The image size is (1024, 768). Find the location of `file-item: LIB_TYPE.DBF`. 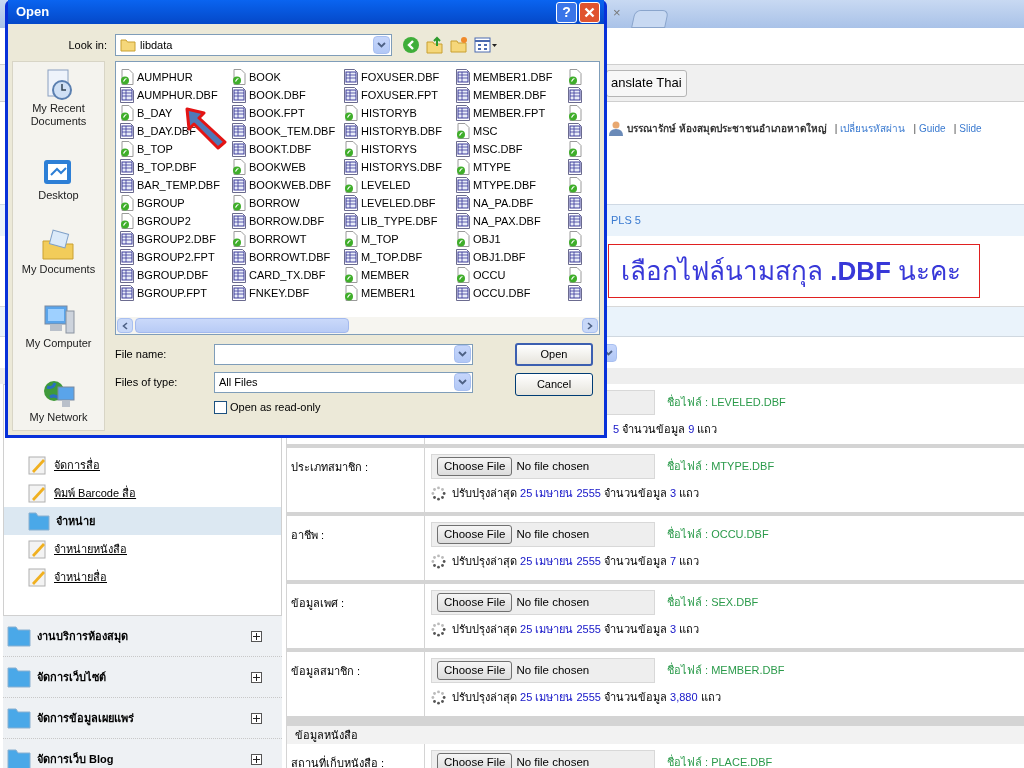

file-item: LIB_TYPE.DBF is located at coordinates (400, 221).